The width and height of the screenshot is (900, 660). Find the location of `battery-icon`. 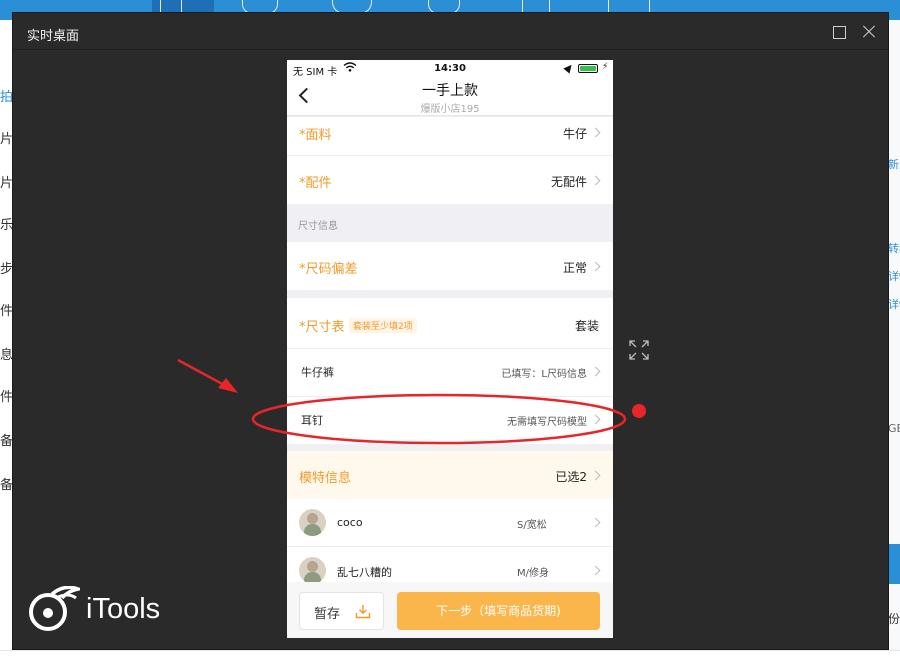

battery-icon is located at coordinates (588, 68).